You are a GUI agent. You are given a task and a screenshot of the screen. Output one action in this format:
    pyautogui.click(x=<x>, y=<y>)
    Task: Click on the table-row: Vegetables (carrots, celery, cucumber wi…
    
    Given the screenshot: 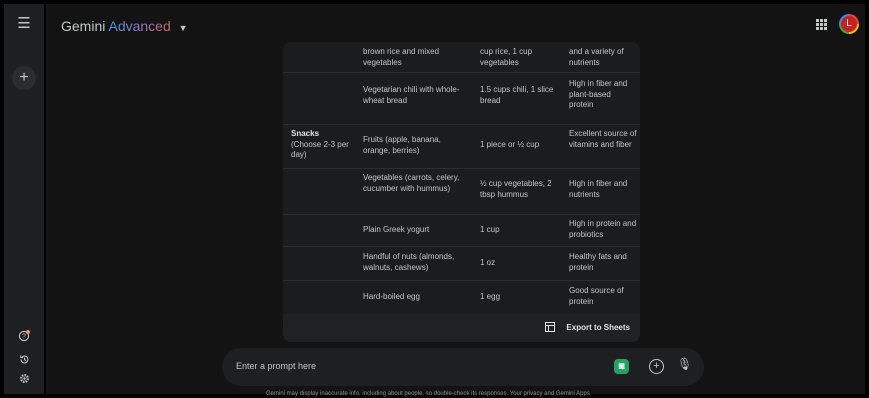 What is the action you would take?
    pyautogui.click(x=461, y=190)
    